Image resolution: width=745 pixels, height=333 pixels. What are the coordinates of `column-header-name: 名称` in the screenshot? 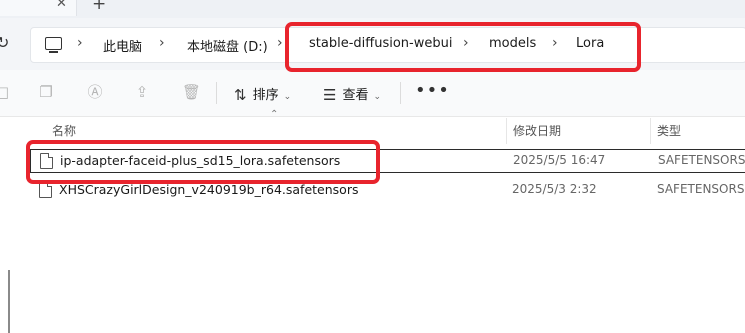 It's located at (64, 130).